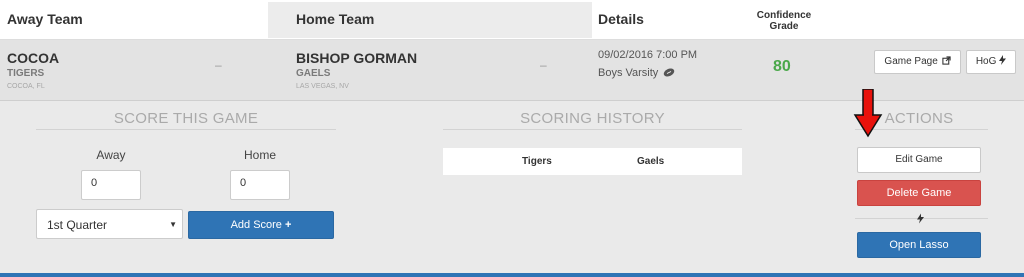 The width and height of the screenshot is (1024, 277). What do you see at coordinates (111, 185) in the screenshot?
I see `away-score-input: 0` at bounding box center [111, 185].